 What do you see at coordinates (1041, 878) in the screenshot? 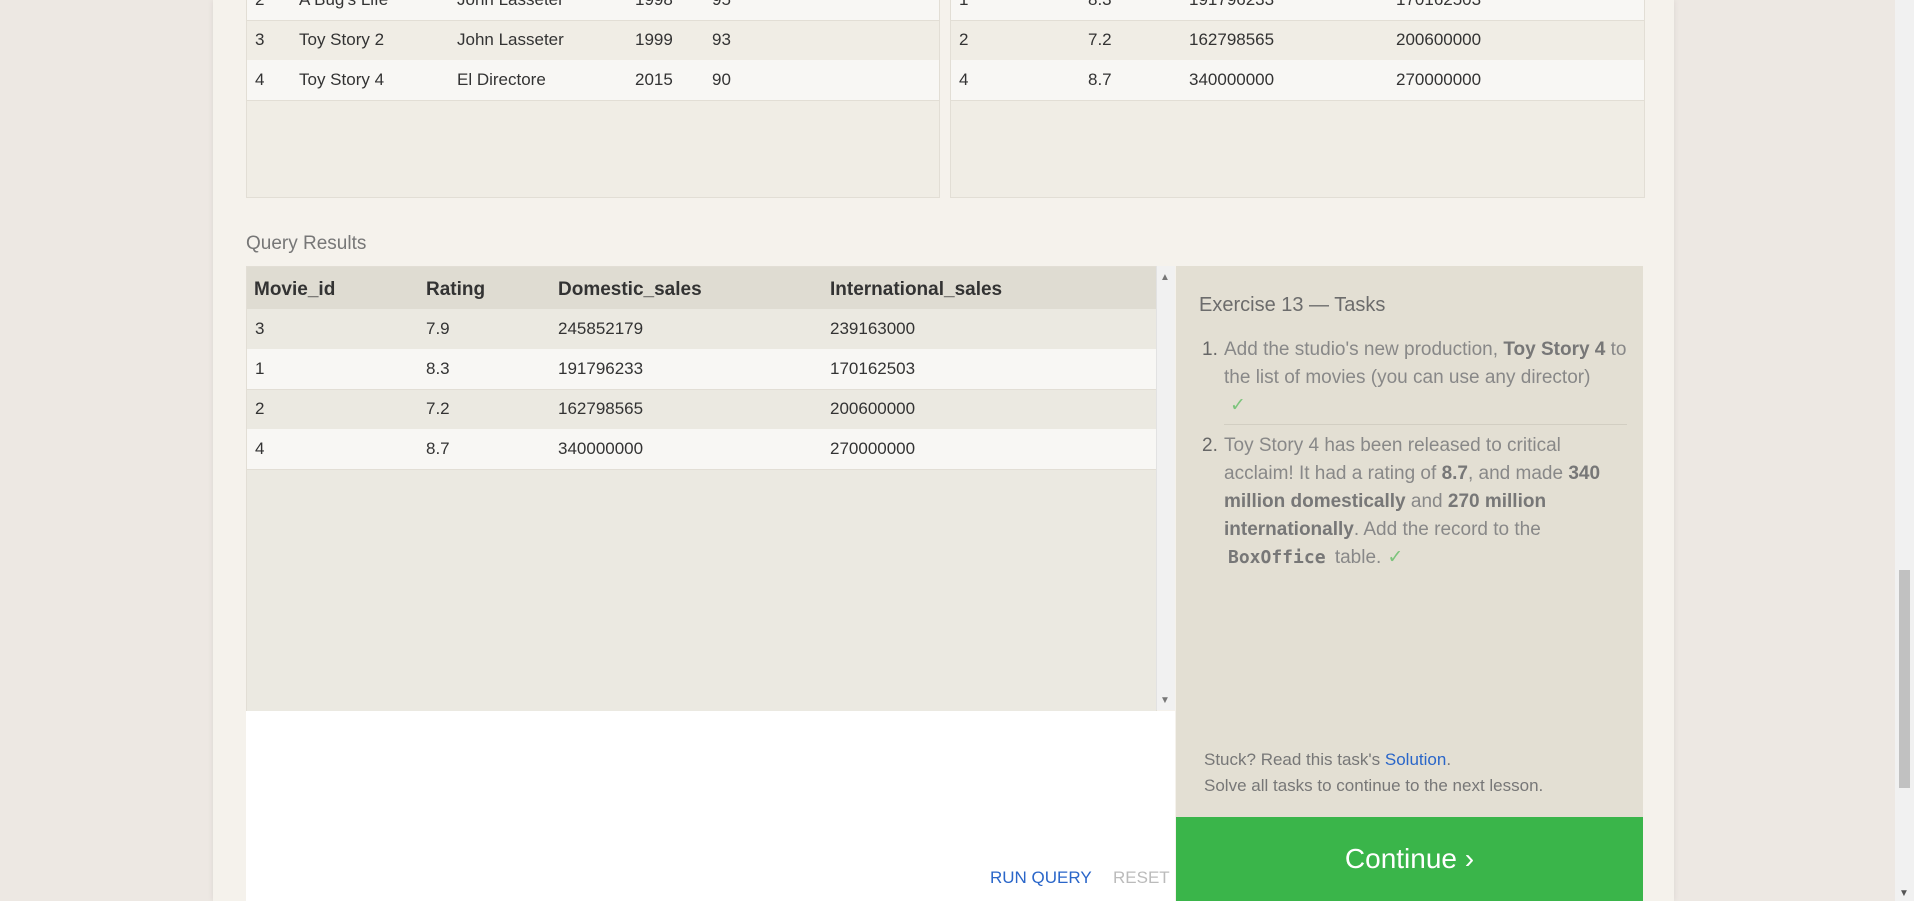
I see `run-query-button: RUN QUERY` at bounding box center [1041, 878].